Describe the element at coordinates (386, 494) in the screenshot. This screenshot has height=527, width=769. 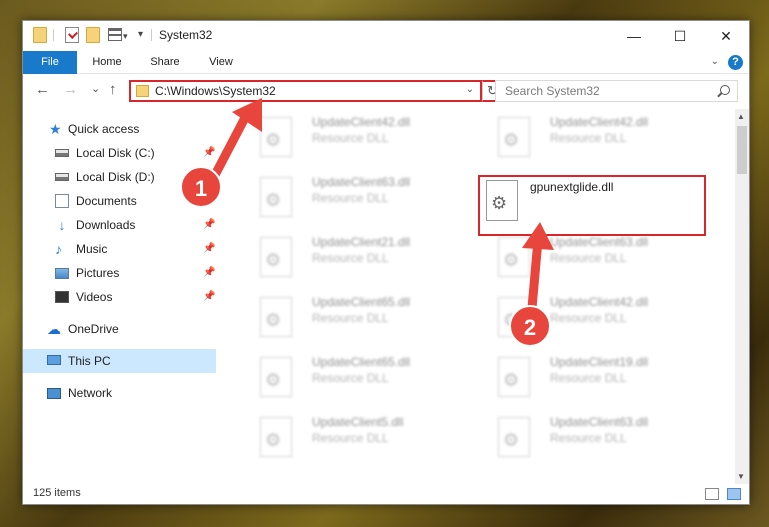
I see `status-bar: 125 items` at that location.